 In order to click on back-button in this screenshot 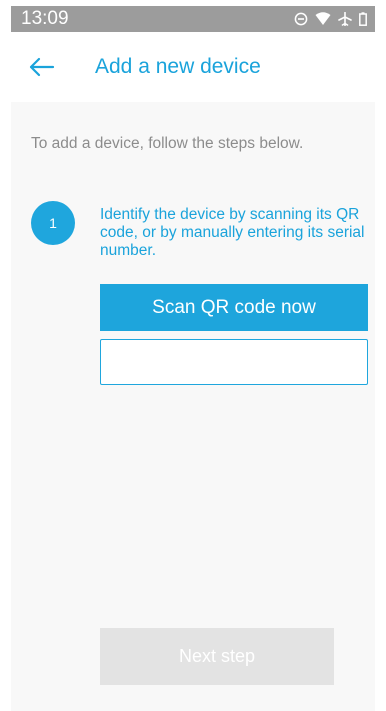, I will do `click(42, 67)`.